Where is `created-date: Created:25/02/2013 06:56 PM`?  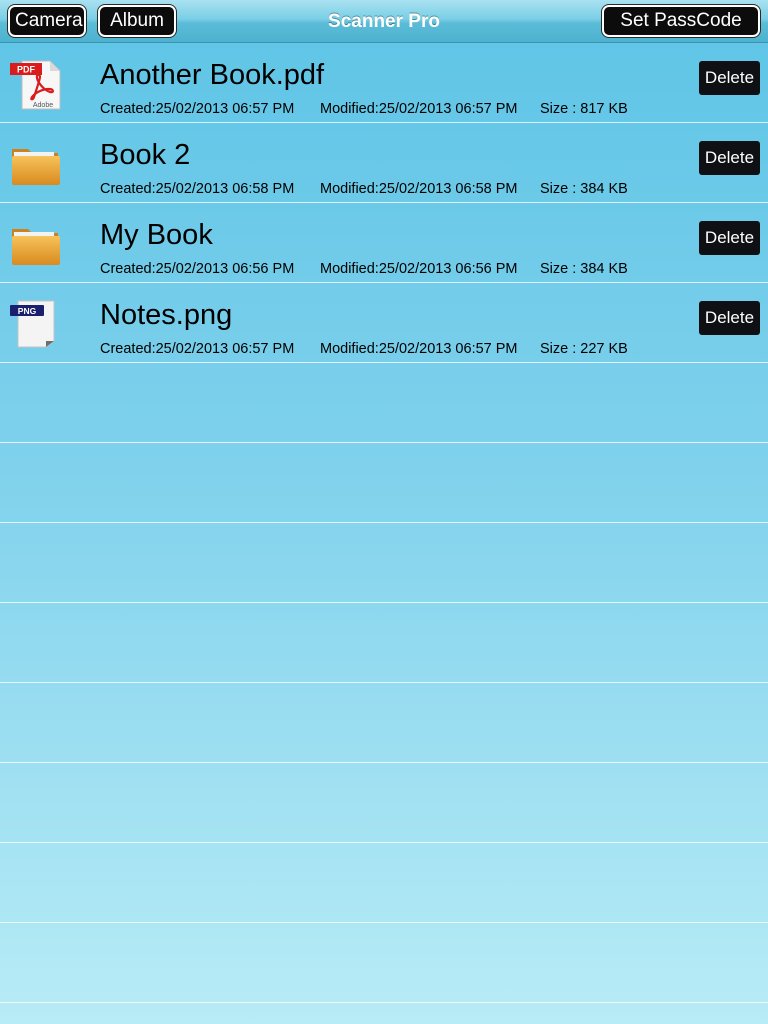 created-date: Created:25/02/2013 06:56 PM is located at coordinates (197, 269).